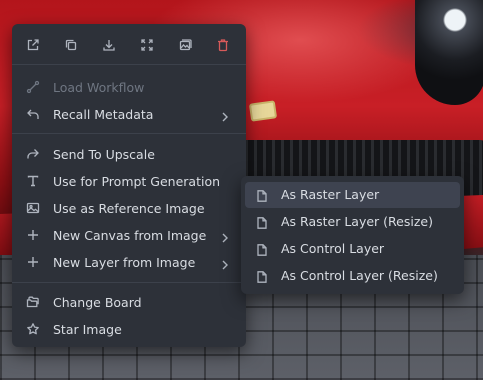 The height and width of the screenshot is (380, 483). I want to click on menu-item-new-layer-from-image: New Layer from Image, so click(129, 262).